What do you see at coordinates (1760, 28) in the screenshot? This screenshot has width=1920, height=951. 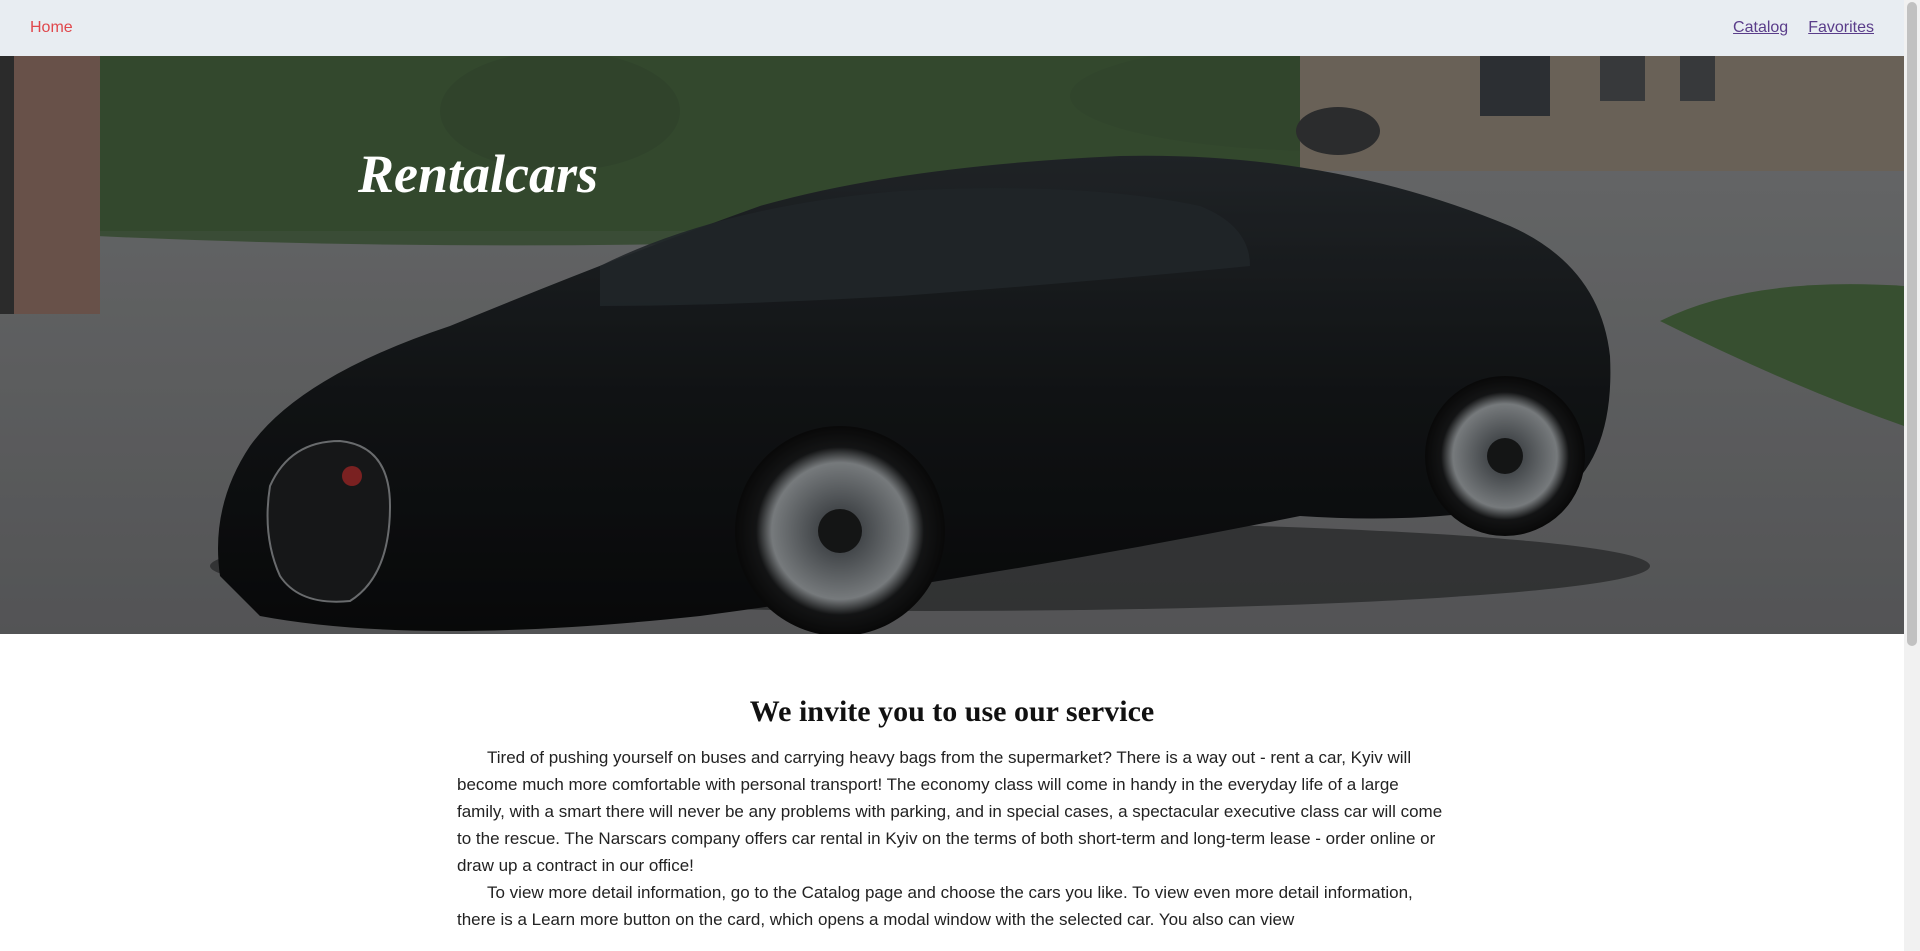 I see `catalog-link: Catalog` at bounding box center [1760, 28].